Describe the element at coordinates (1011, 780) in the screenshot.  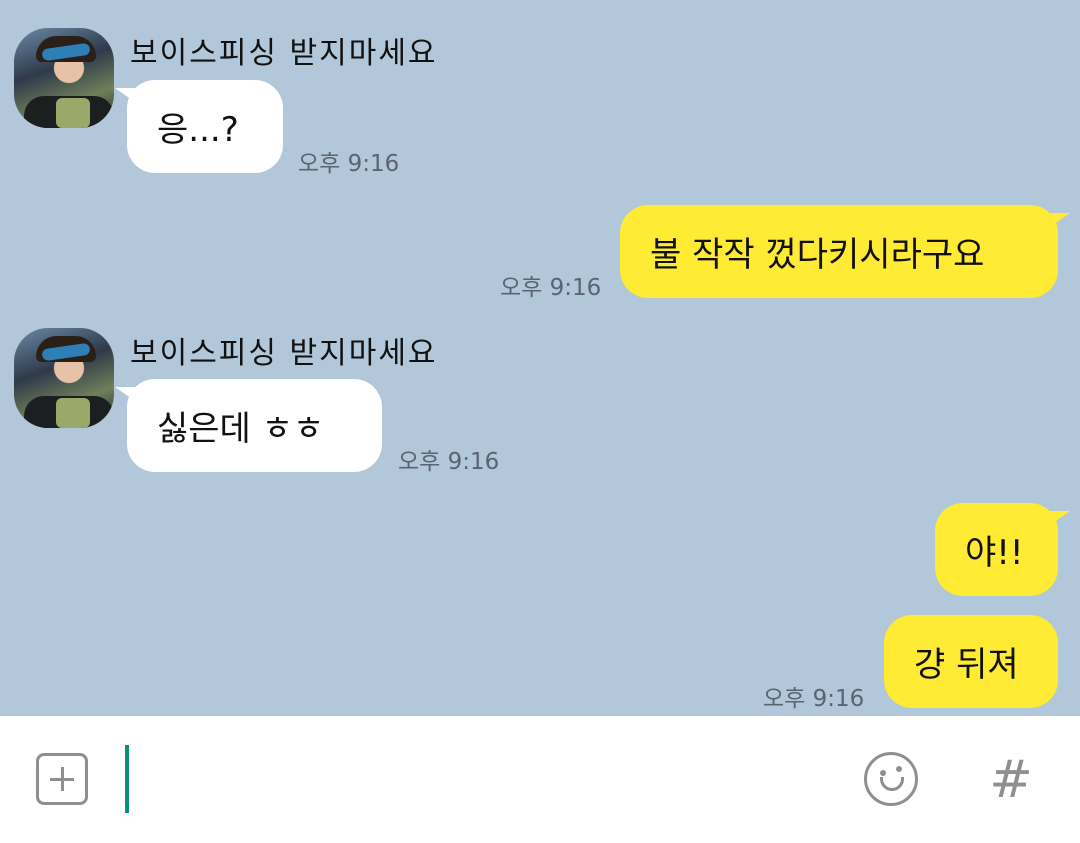
I see `hashtag-search-button: #` at that location.